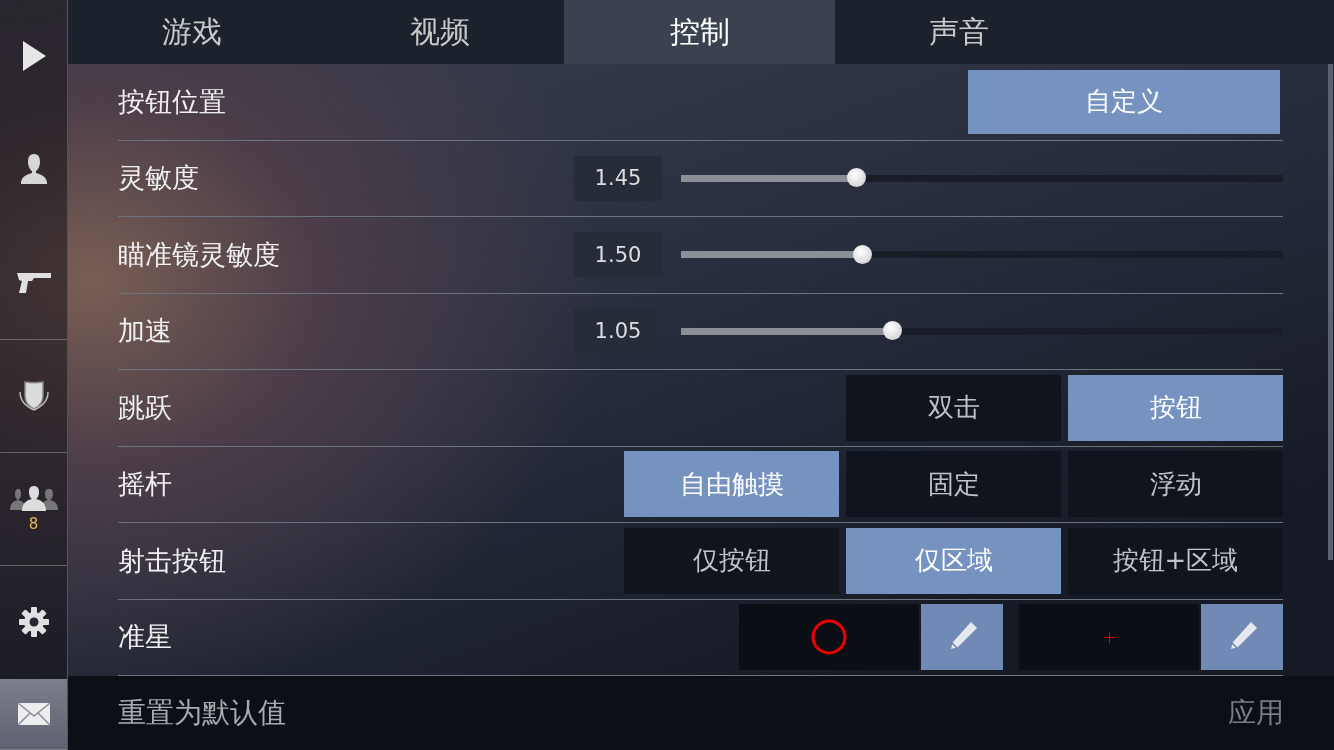 The width and height of the screenshot is (1334, 750). Describe the element at coordinates (1175, 560) in the screenshot. I see `option-button: 按钮+区域` at that location.